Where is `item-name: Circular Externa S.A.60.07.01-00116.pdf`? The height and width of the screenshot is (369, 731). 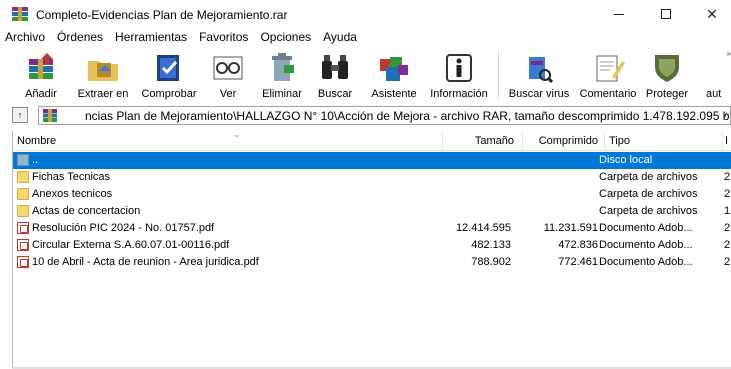
item-name: Circular Externa S.A.60.07.01-00116.pdf is located at coordinates (131, 245).